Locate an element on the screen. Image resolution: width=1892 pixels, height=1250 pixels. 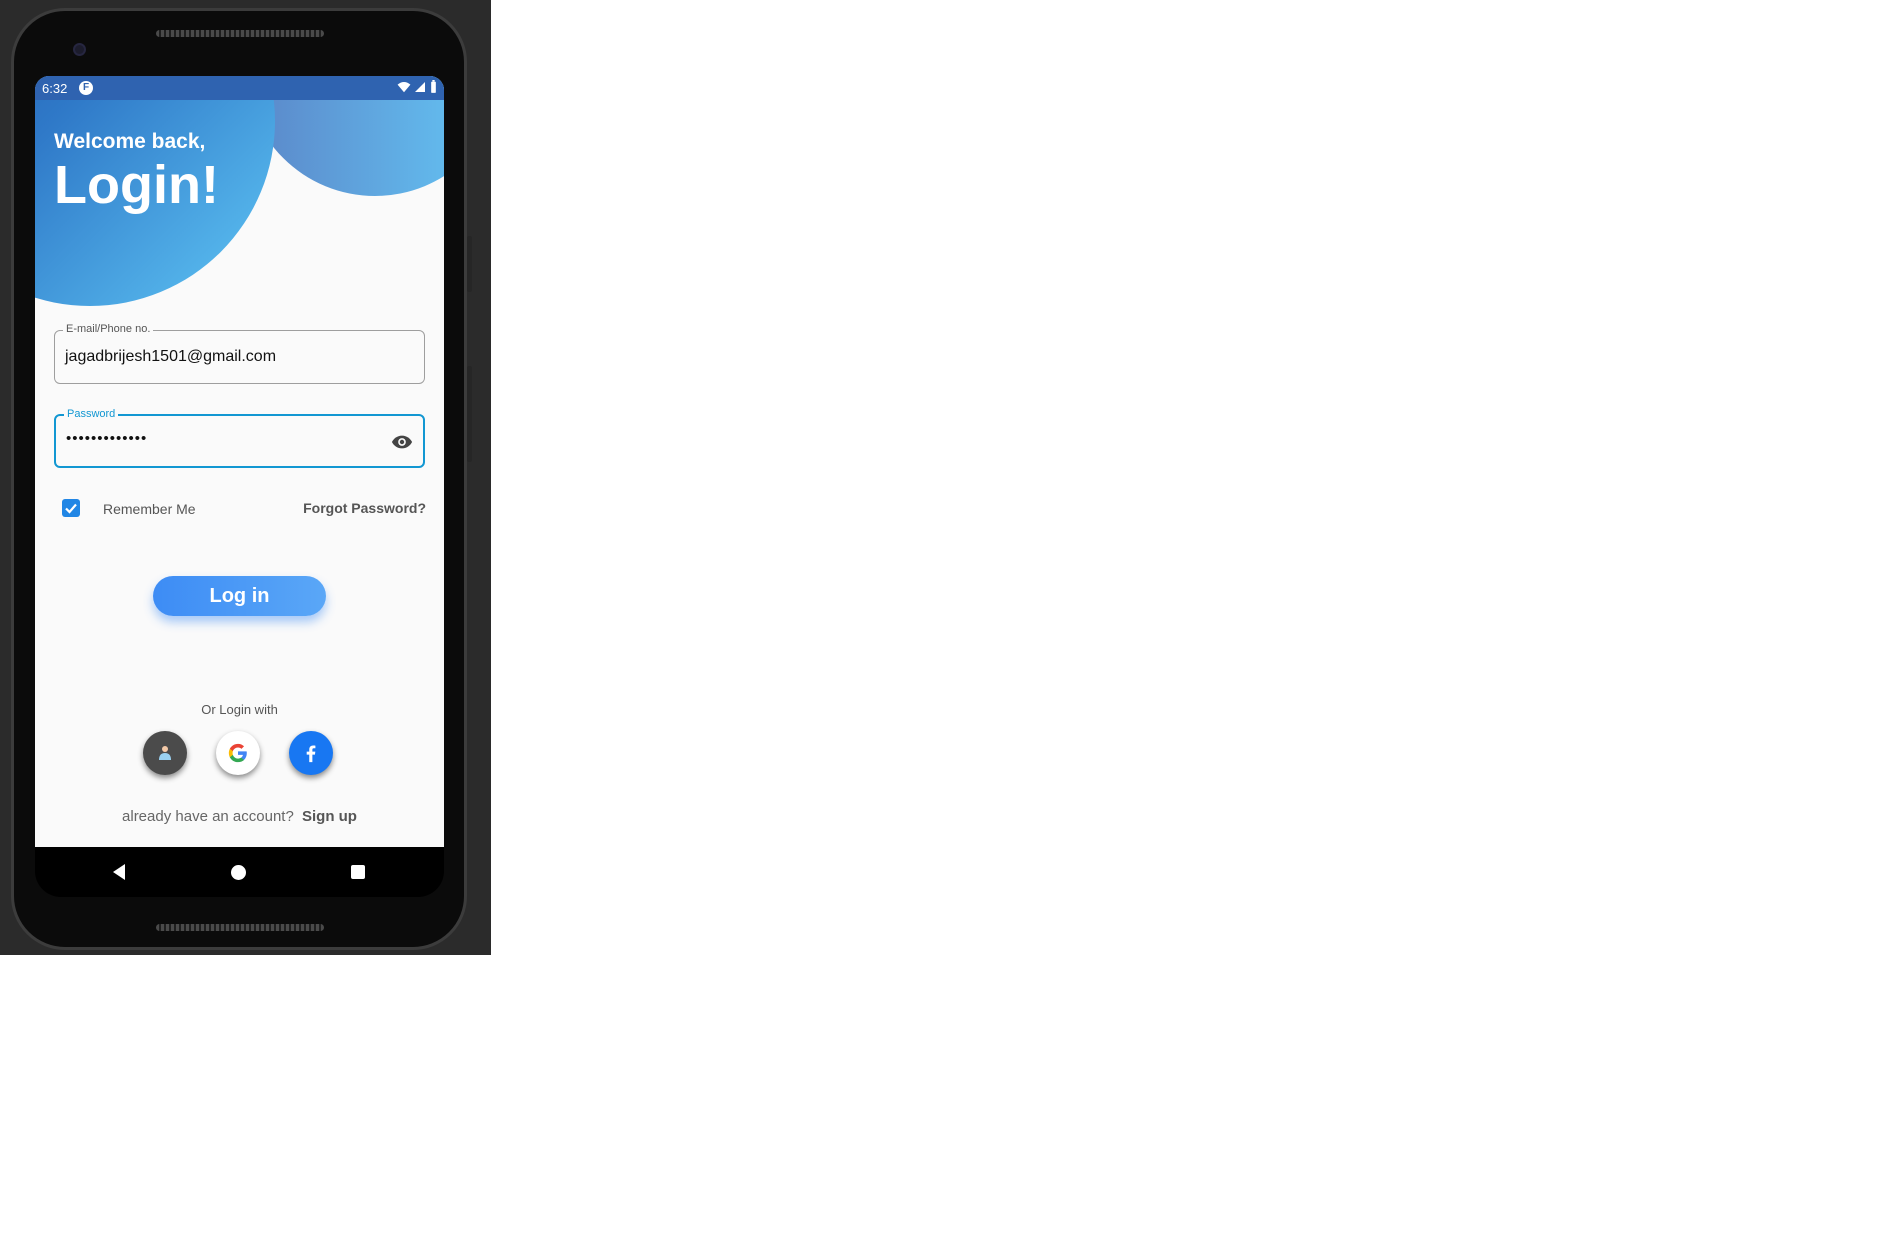
person-icon is located at coordinates (165, 753).